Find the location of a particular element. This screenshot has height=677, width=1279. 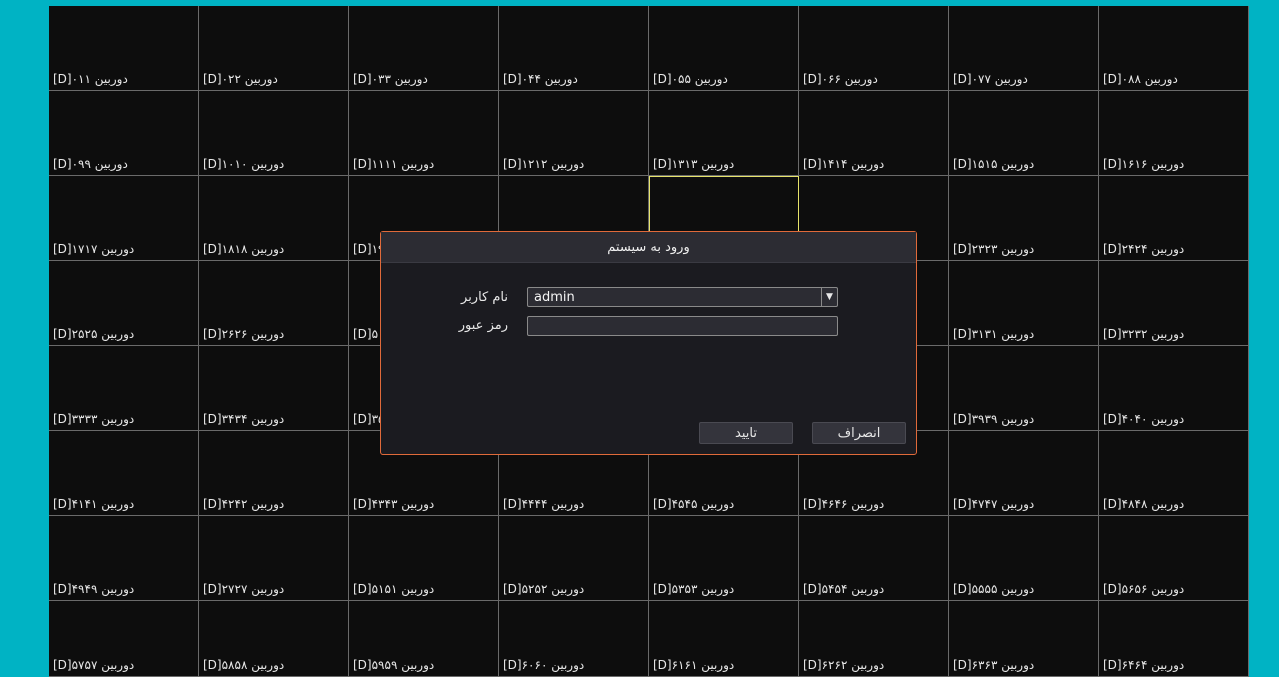

camera-cell: [D]۲۵دوربین ۲۵ is located at coordinates (124, 303).